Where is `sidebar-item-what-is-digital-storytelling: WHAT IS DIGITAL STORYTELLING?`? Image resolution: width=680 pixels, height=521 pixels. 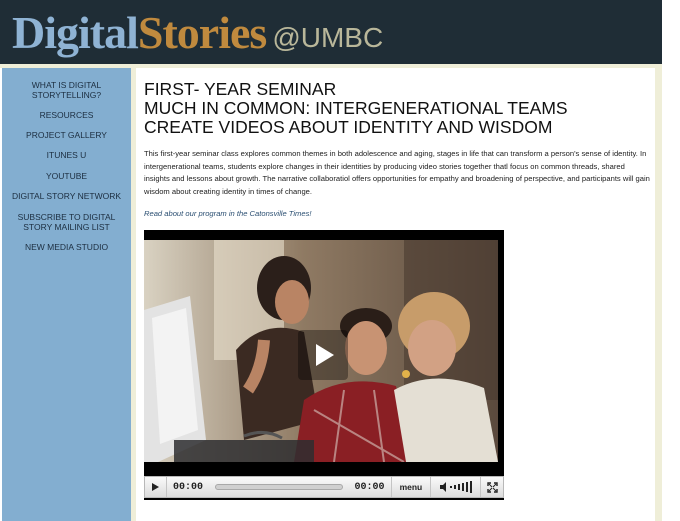 sidebar-item-what-is-digital-storytelling: WHAT IS DIGITAL STORYTELLING? is located at coordinates (66, 90).